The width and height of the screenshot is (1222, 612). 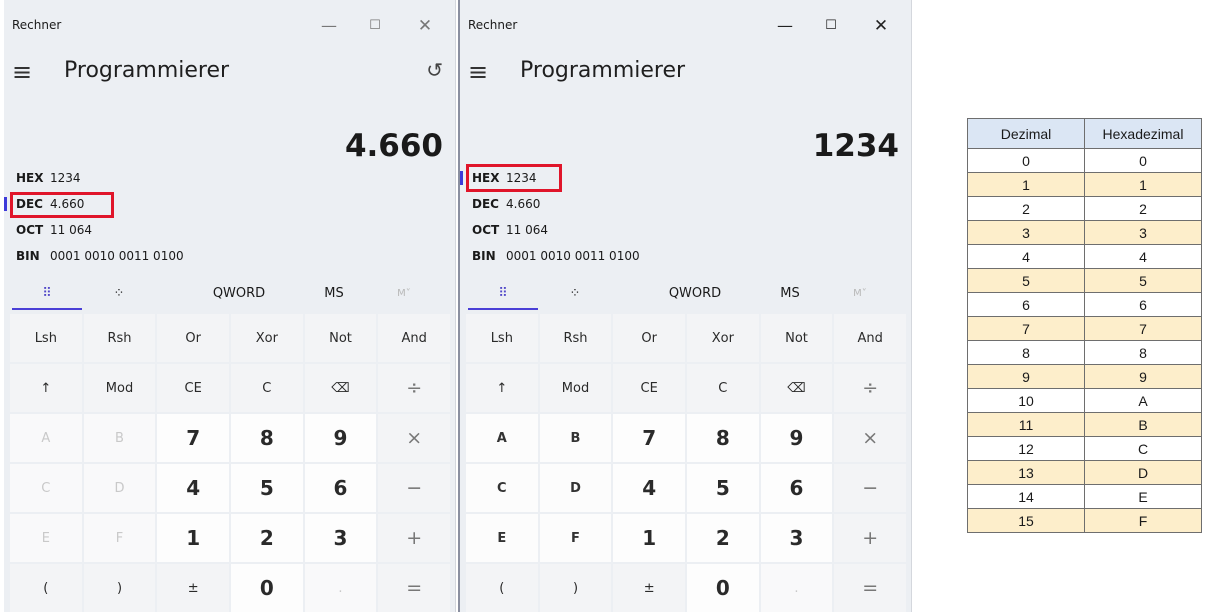 What do you see at coordinates (575, 438) in the screenshot?
I see `key-b-button: B` at bounding box center [575, 438].